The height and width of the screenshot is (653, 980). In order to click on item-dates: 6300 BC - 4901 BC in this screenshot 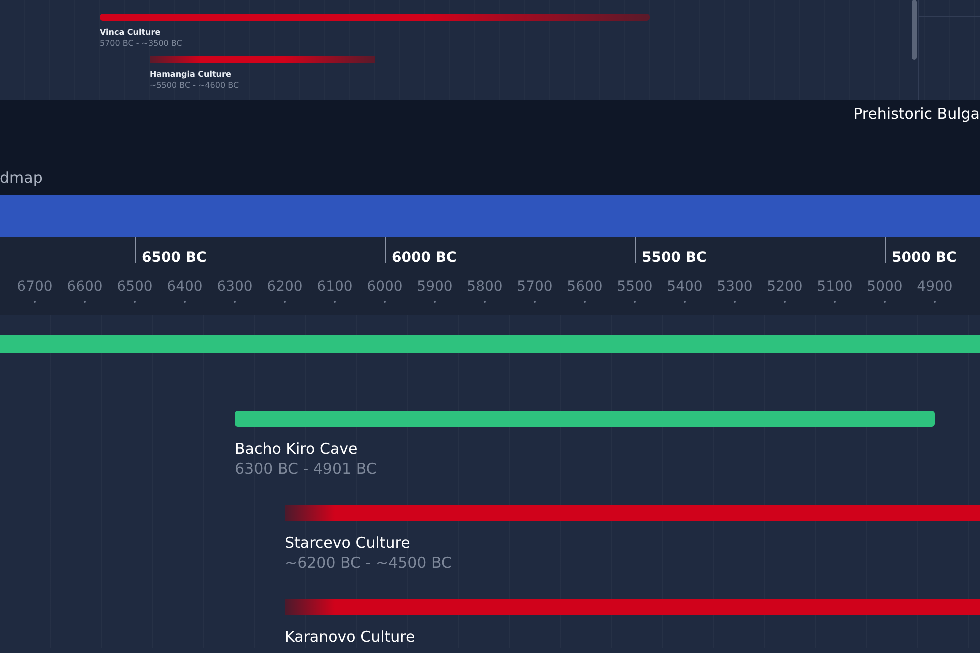, I will do `click(306, 469)`.